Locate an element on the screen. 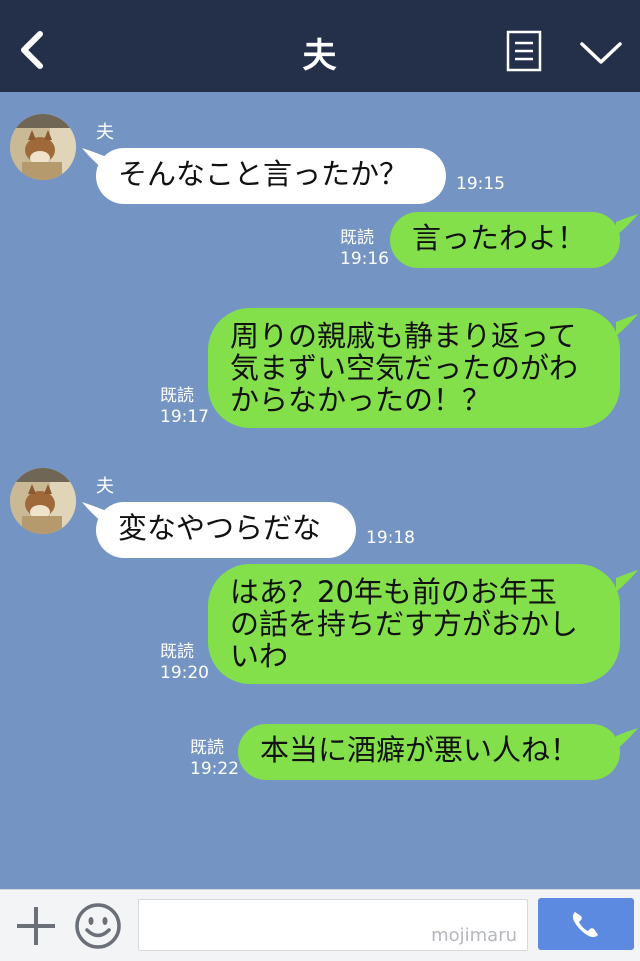 The width and height of the screenshot is (640, 961). message-time: 19:18 is located at coordinates (390, 538).